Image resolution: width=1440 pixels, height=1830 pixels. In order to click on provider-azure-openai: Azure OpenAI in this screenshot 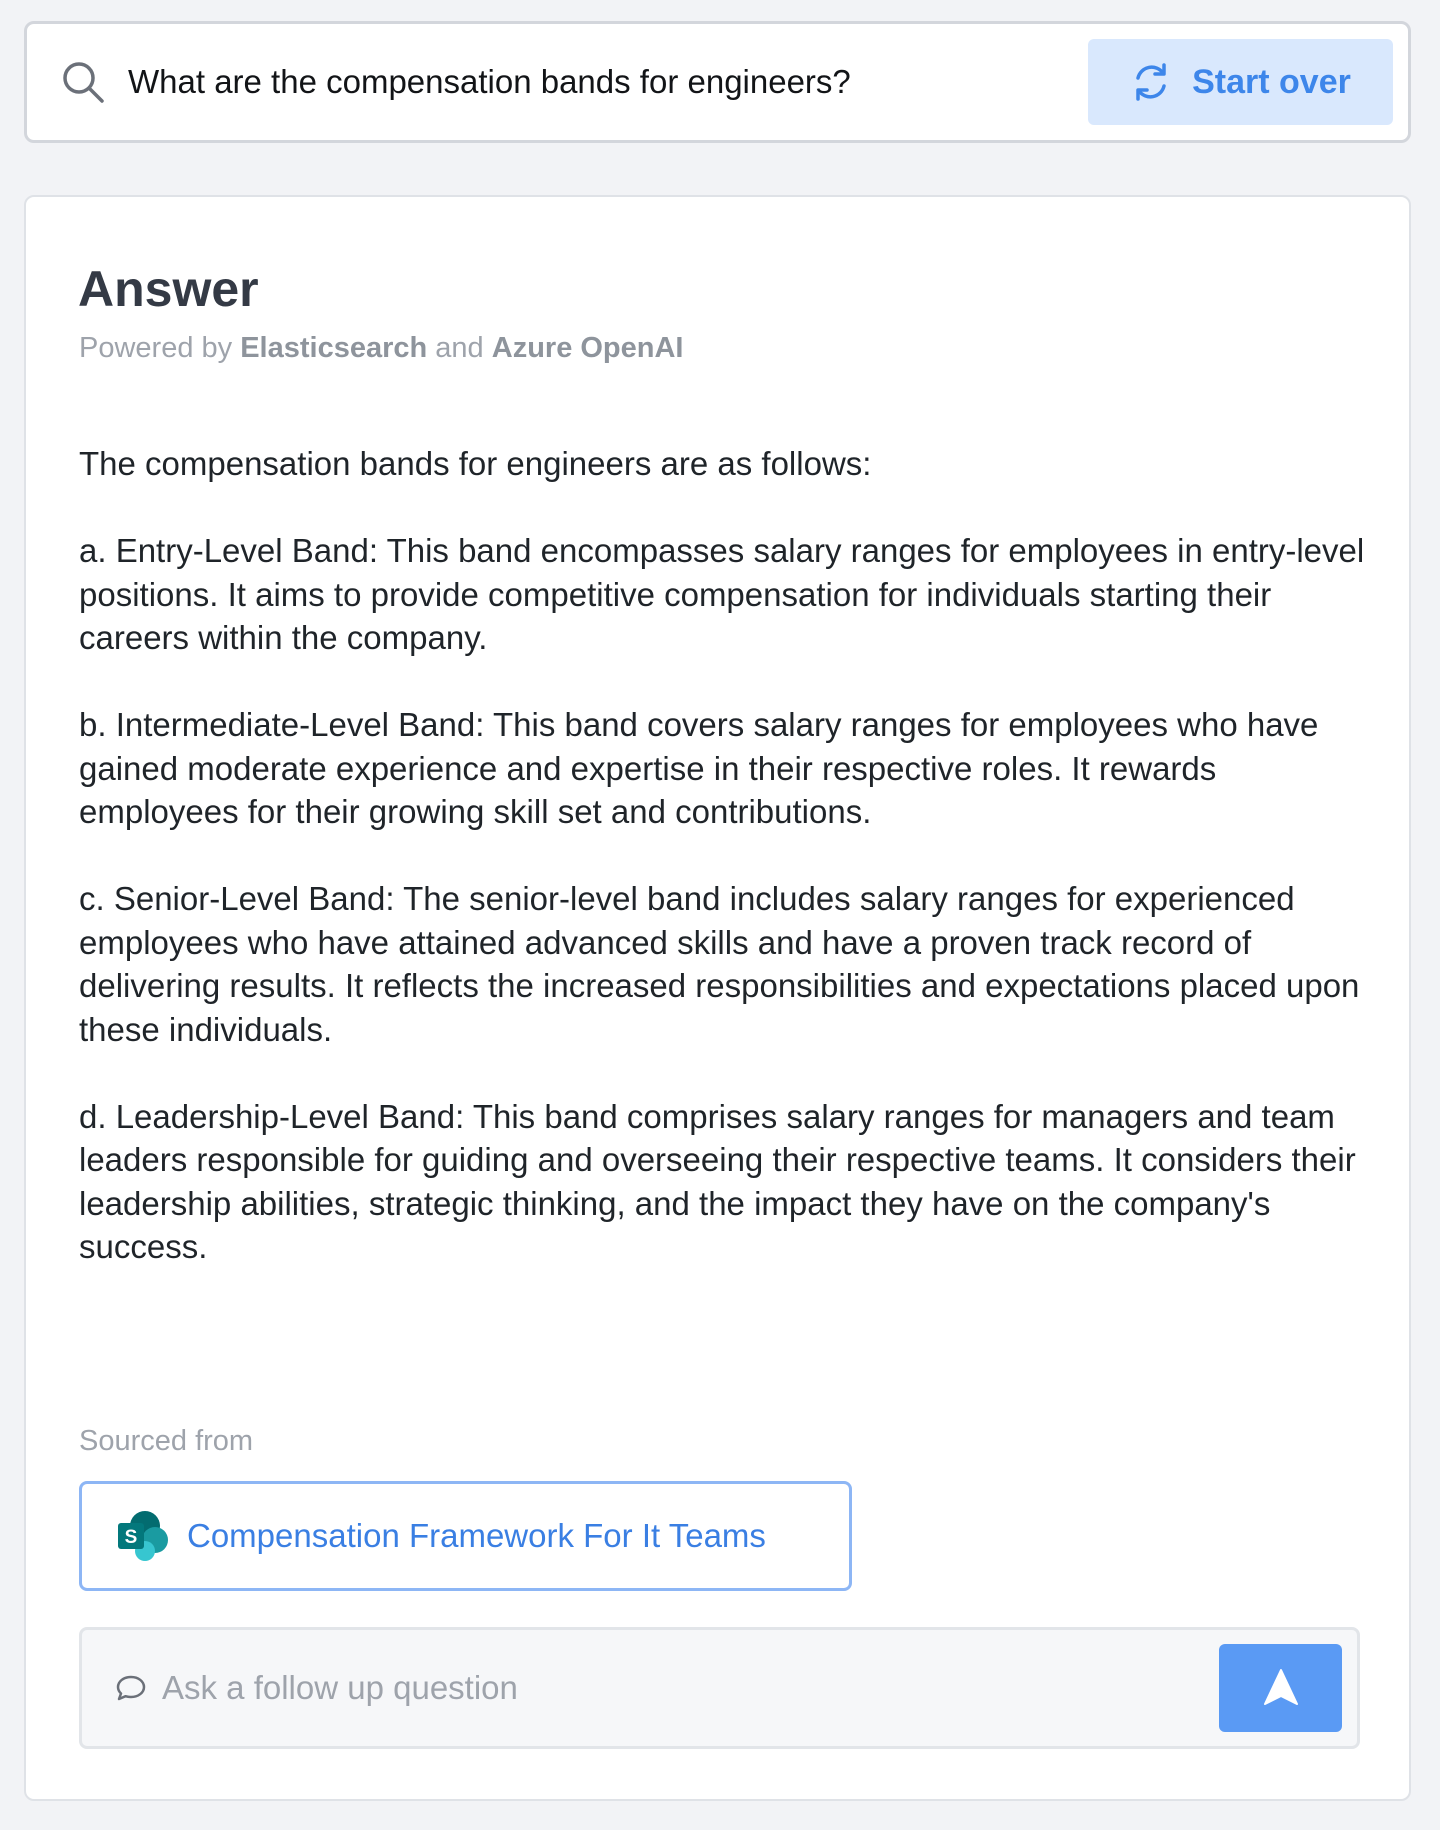, I will do `click(587, 348)`.